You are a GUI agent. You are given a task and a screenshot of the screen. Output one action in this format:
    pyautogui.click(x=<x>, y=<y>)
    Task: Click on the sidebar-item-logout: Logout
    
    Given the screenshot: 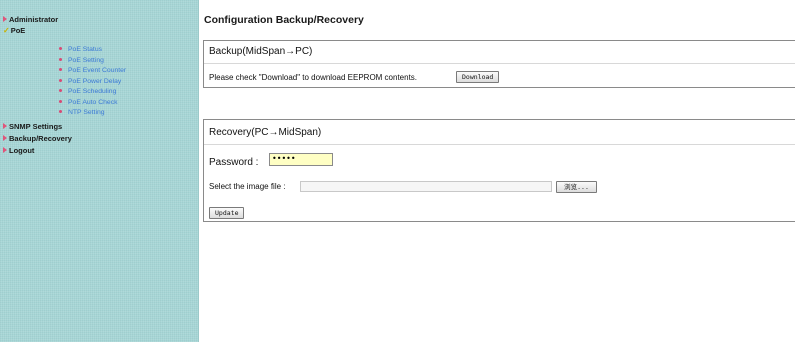 What is the action you would take?
    pyautogui.click(x=18, y=151)
    